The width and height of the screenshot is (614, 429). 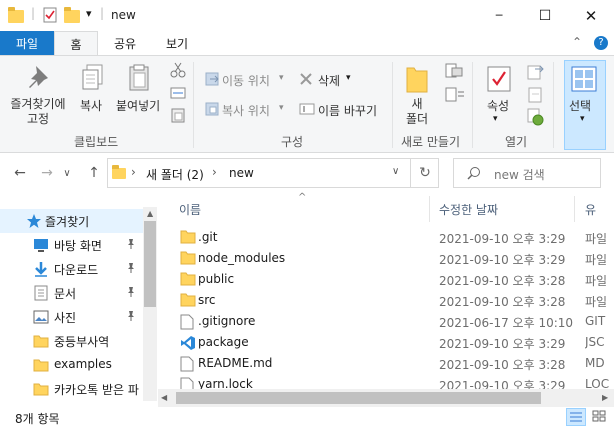 I want to click on nav-item: 중등부사역, so click(x=72, y=341).